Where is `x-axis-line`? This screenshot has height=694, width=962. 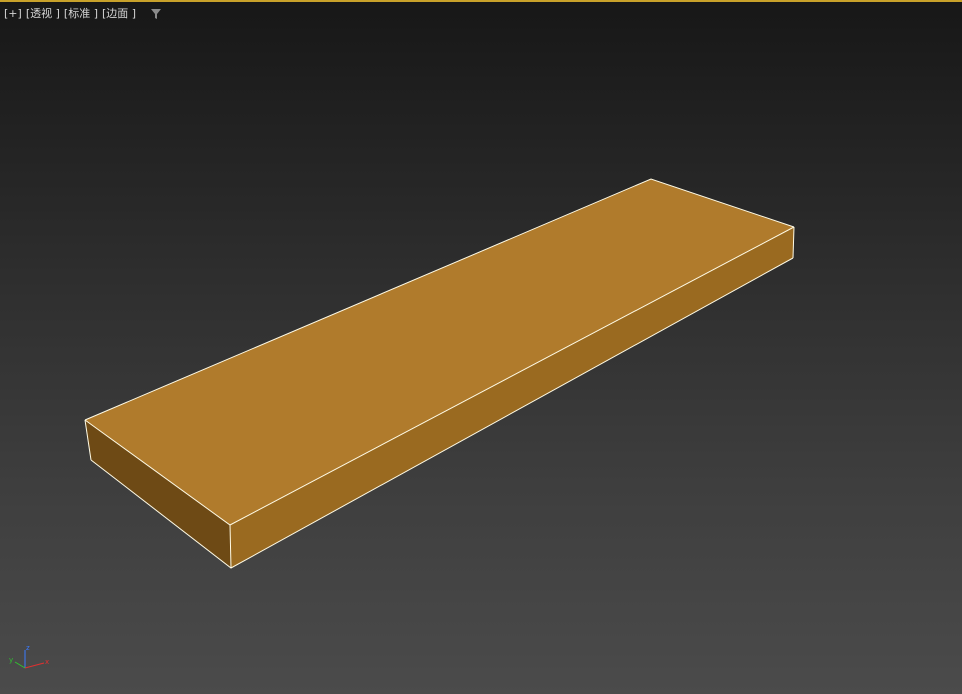
x-axis-line is located at coordinates (34, 665).